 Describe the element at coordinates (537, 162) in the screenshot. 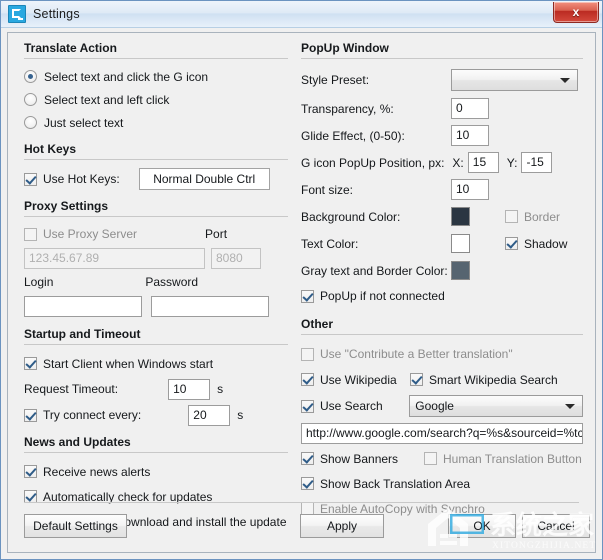

I see `popup-position-y-input: -15` at that location.